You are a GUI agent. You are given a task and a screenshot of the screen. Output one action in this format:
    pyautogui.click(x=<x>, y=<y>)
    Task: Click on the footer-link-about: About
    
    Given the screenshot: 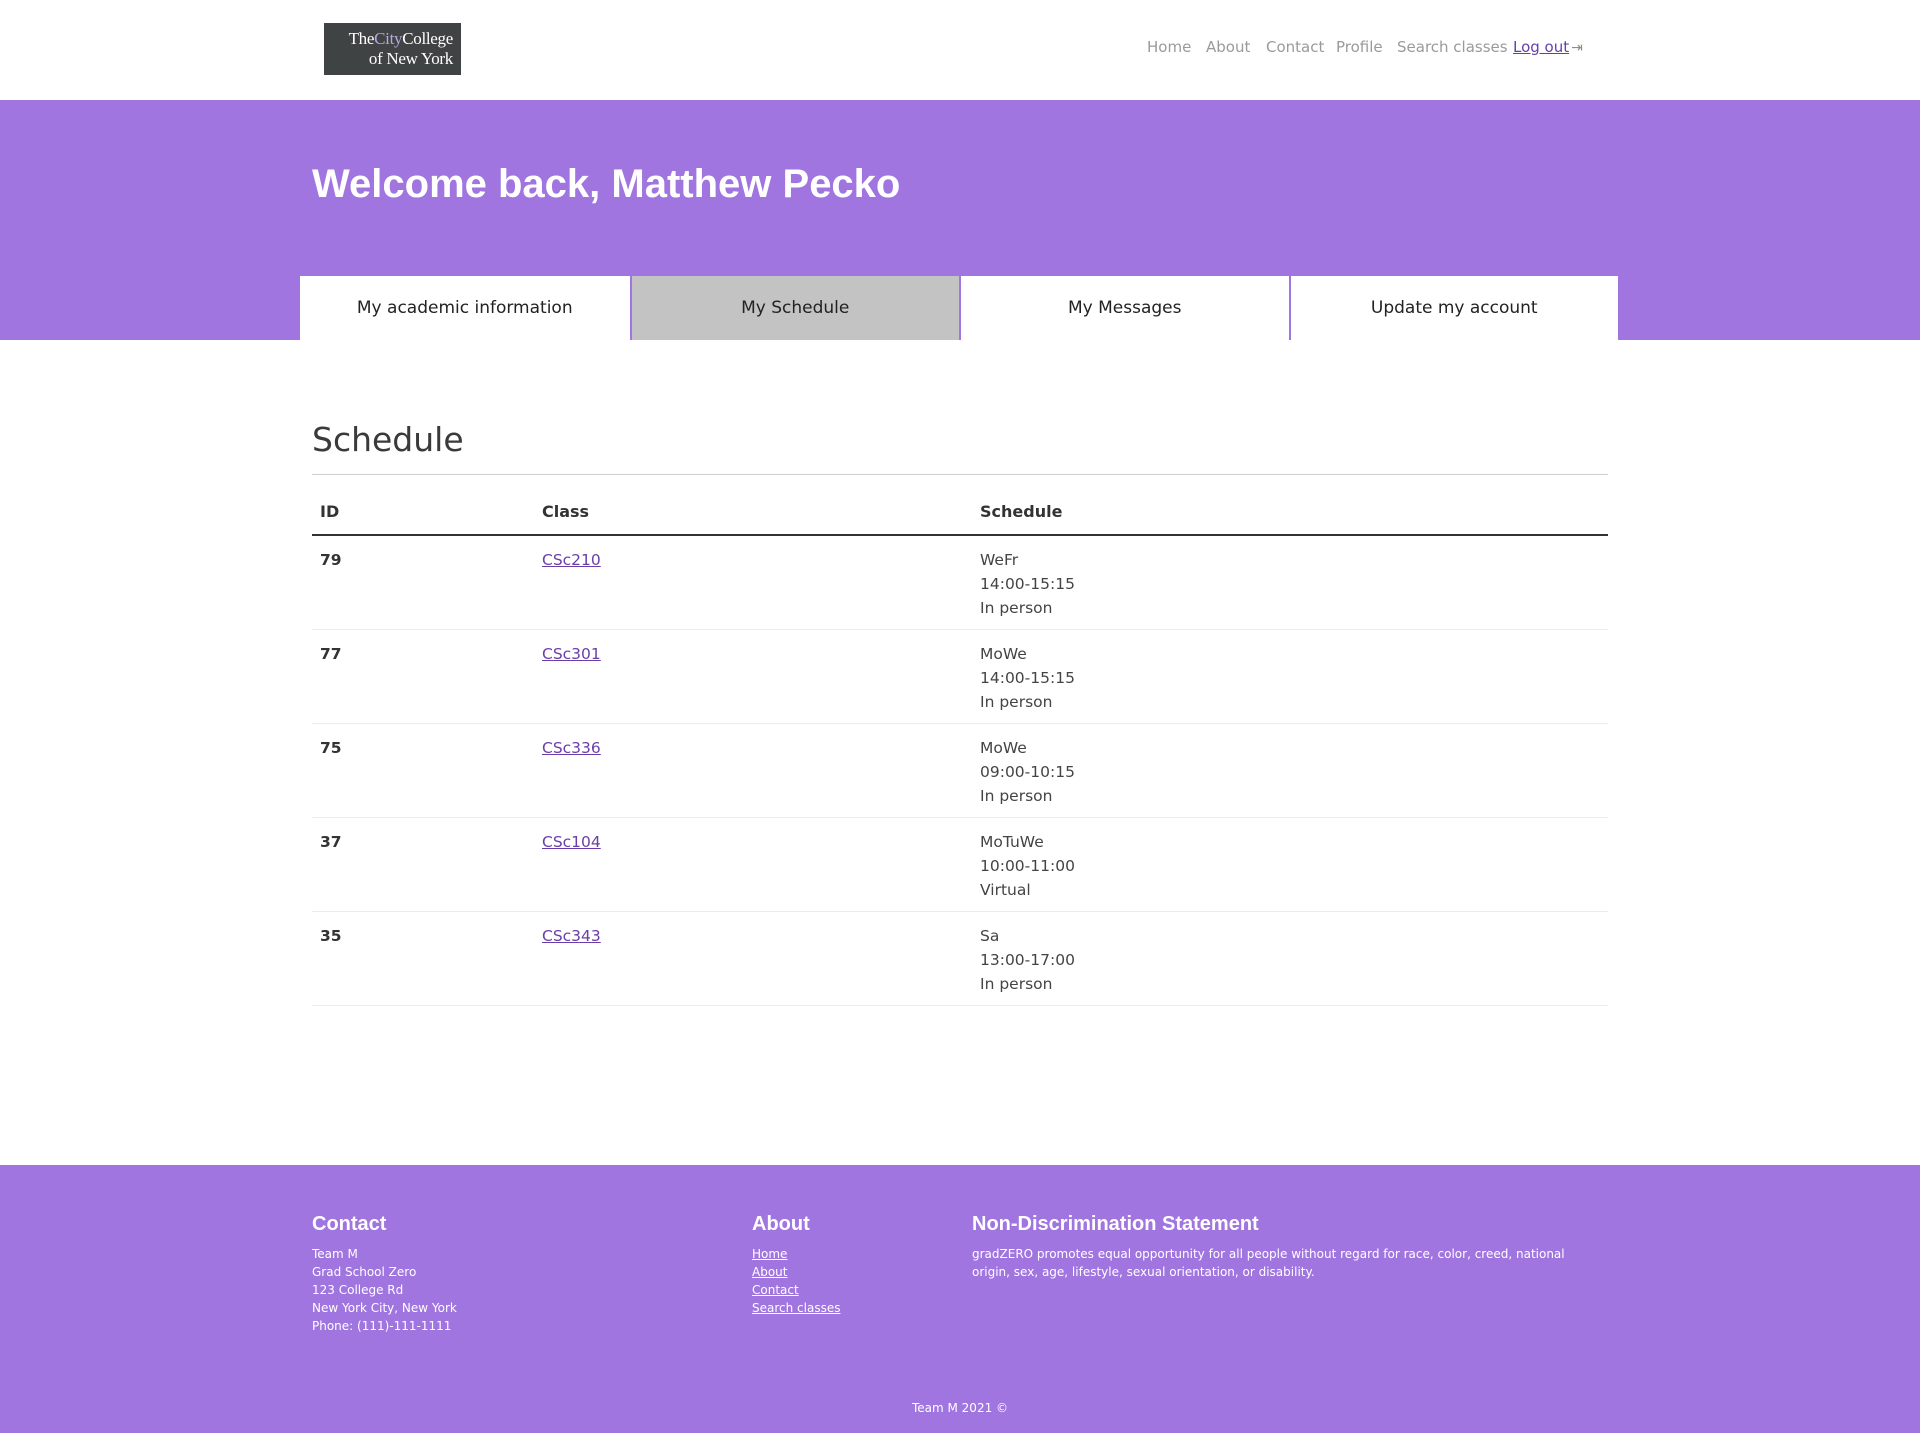 What is the action you would take?
    pyautogui.click(x=852, y=1272)
    